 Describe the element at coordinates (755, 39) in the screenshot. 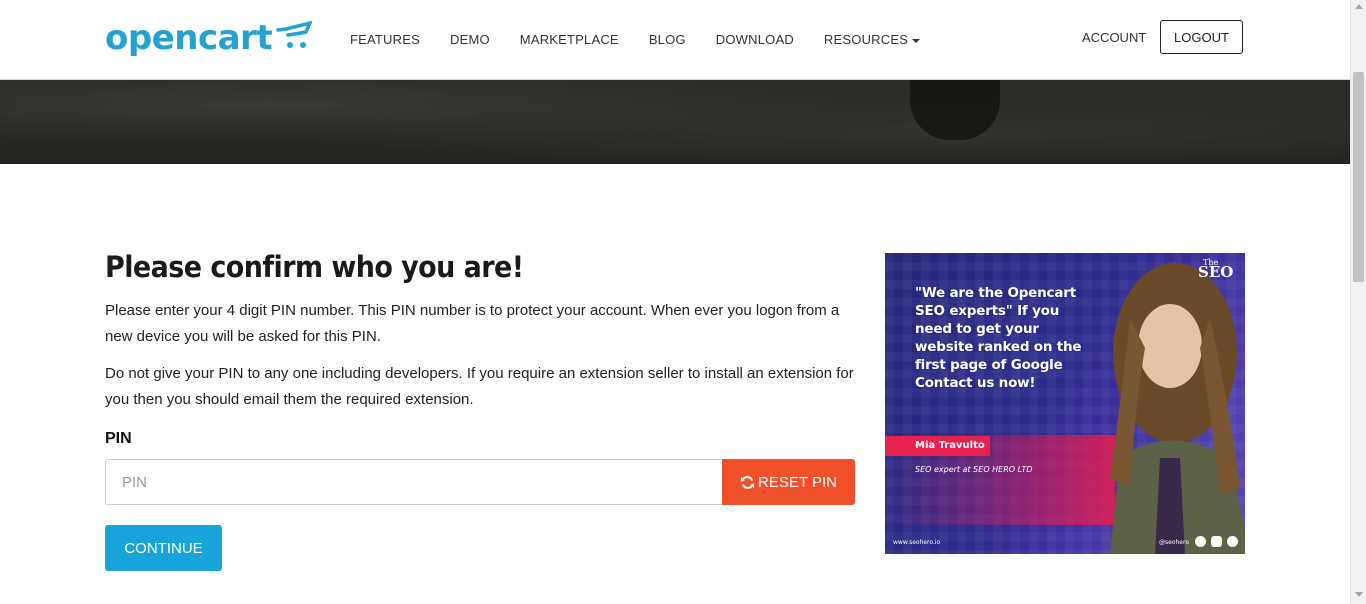

I see `nav-download: DOWNLOAD` at that location.